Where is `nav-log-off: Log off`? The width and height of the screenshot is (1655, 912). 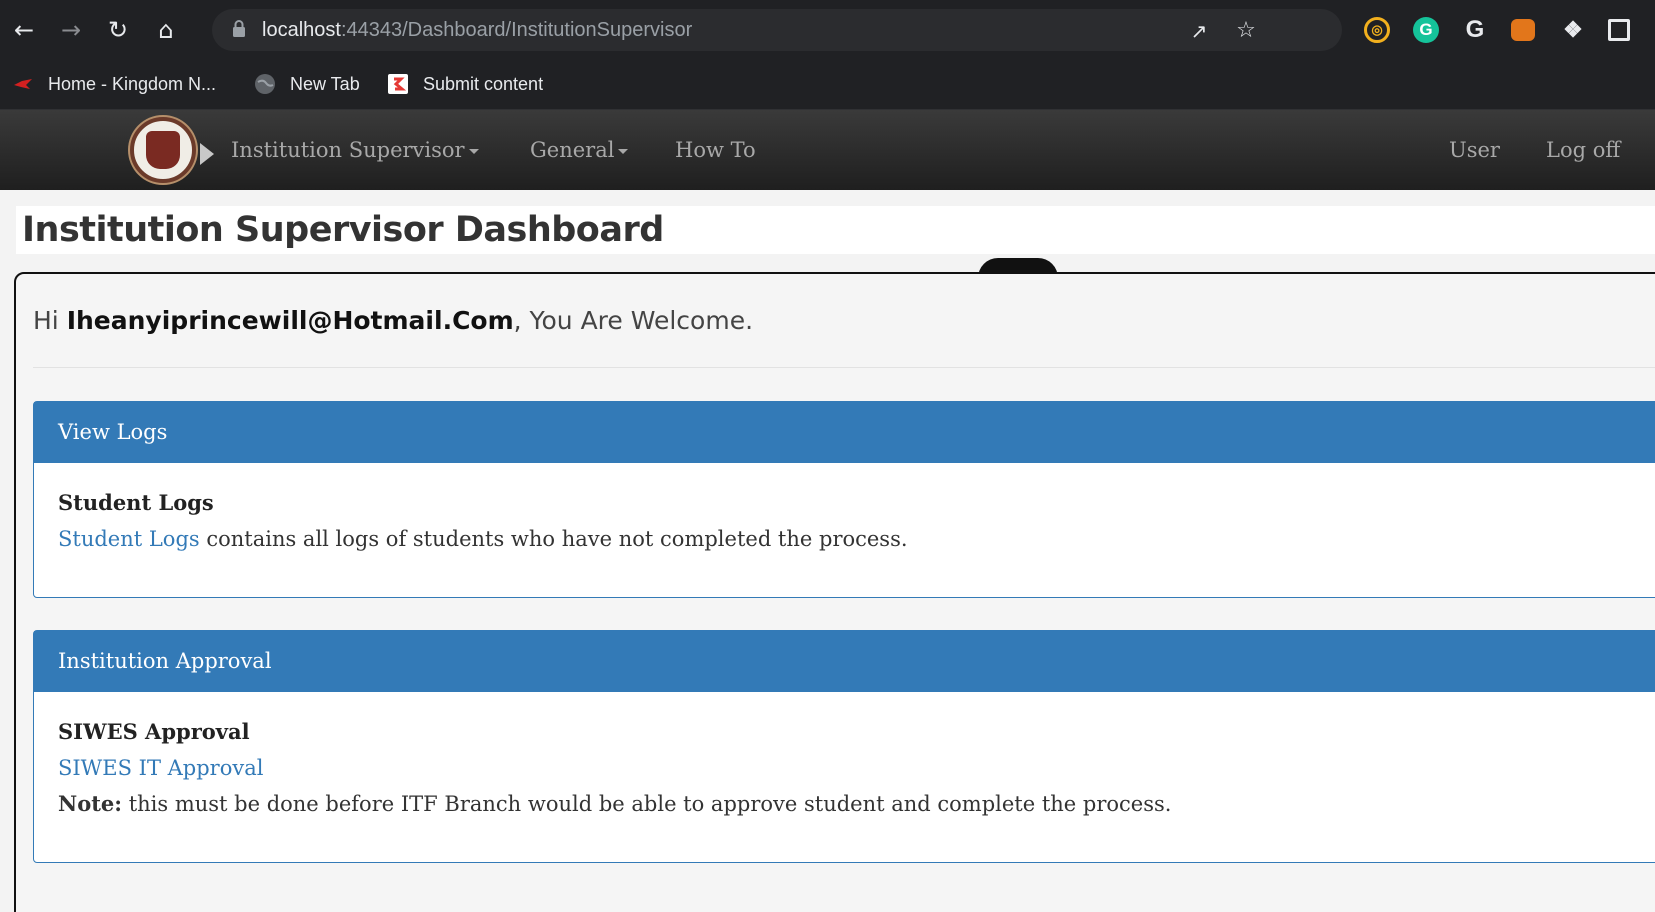 nav-log-off: Log off is located at coordinates (1583, 150).